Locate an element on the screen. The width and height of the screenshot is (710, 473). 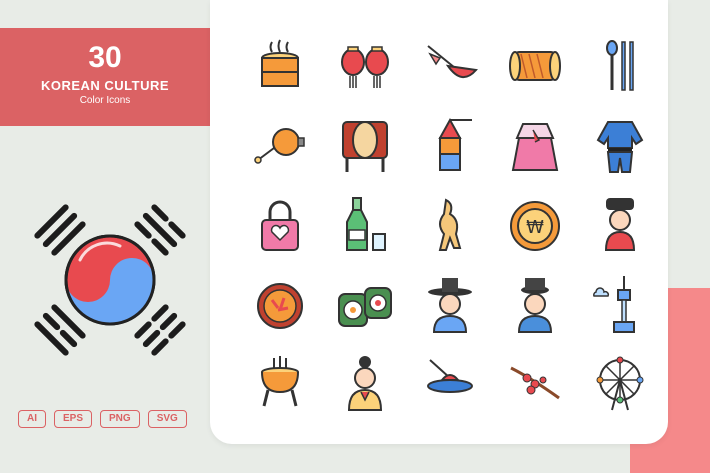
won-coin-icon: ₩ is located at coordinates (535, 226).